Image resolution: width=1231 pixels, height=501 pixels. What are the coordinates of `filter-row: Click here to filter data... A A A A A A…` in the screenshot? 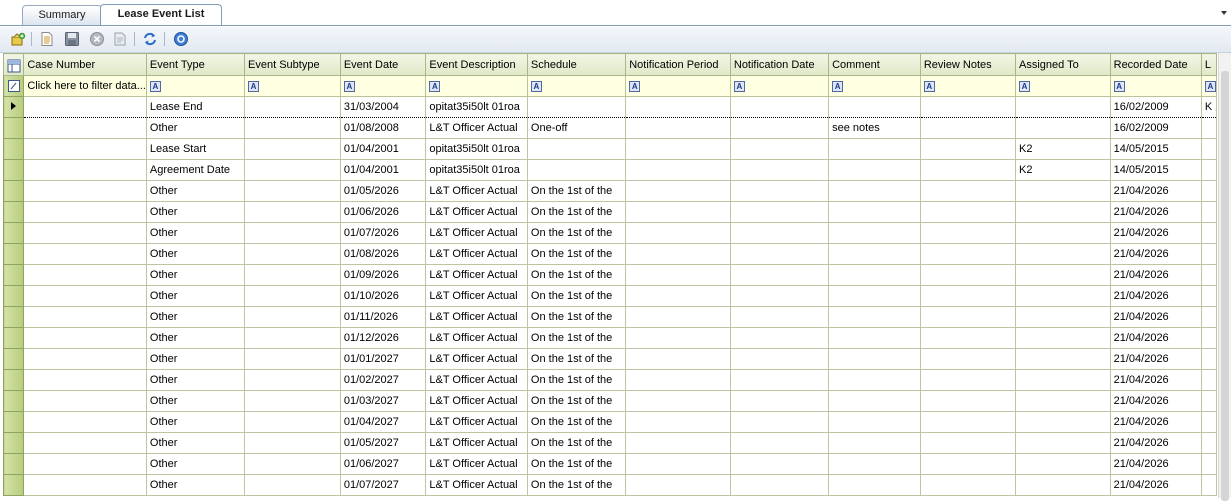 It's located at (610, 86).